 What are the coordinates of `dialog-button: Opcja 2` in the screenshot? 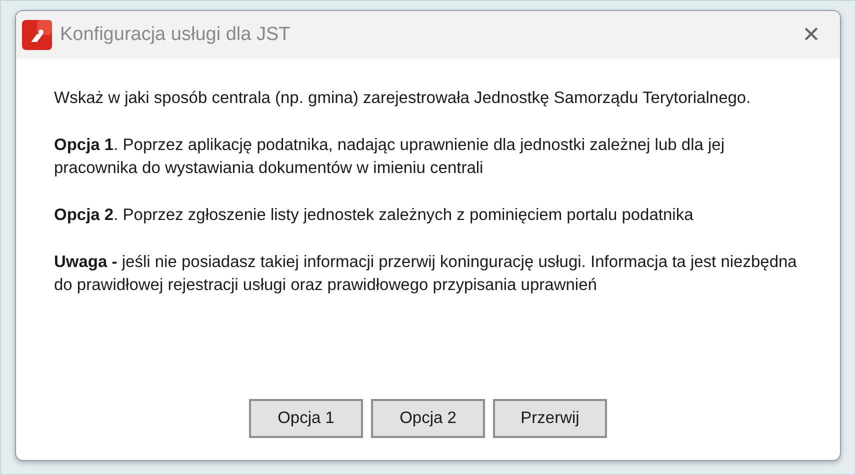 It's located at (428, 418).